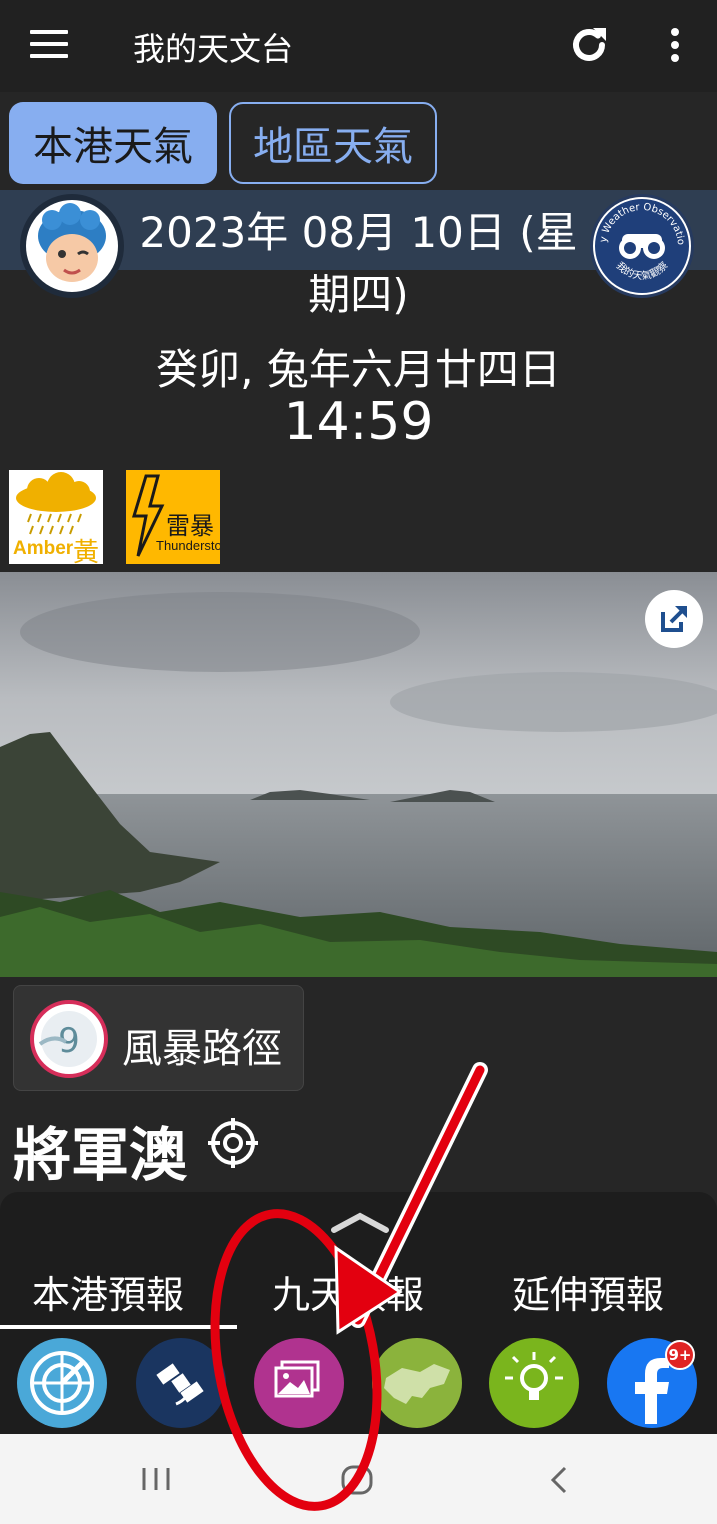  What do you see at coordinates (62, 1383) in the screenshot?
I see `radar-icon` at bounding box center [62, 1383].